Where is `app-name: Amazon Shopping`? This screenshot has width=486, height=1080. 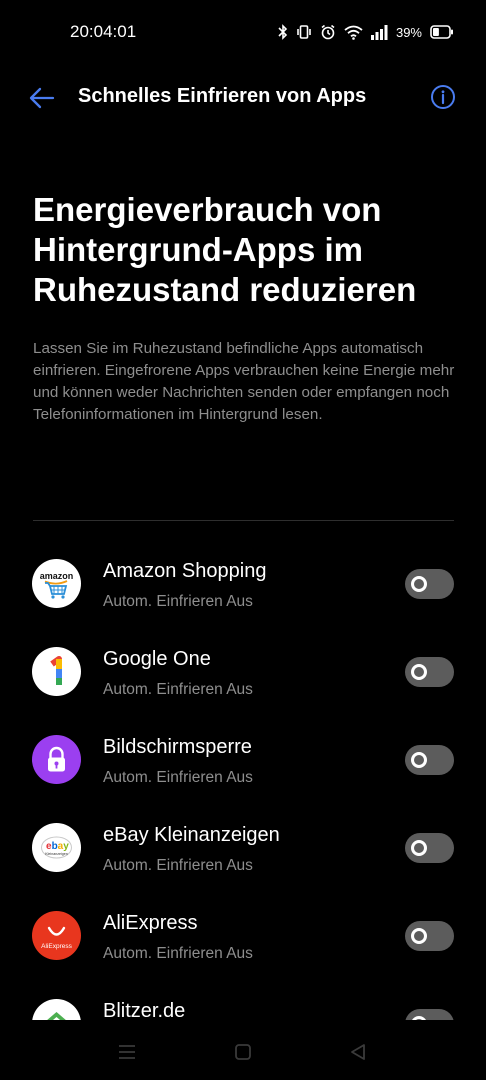 app-name: Amazon Shopping is located at coordinates (185, 571).